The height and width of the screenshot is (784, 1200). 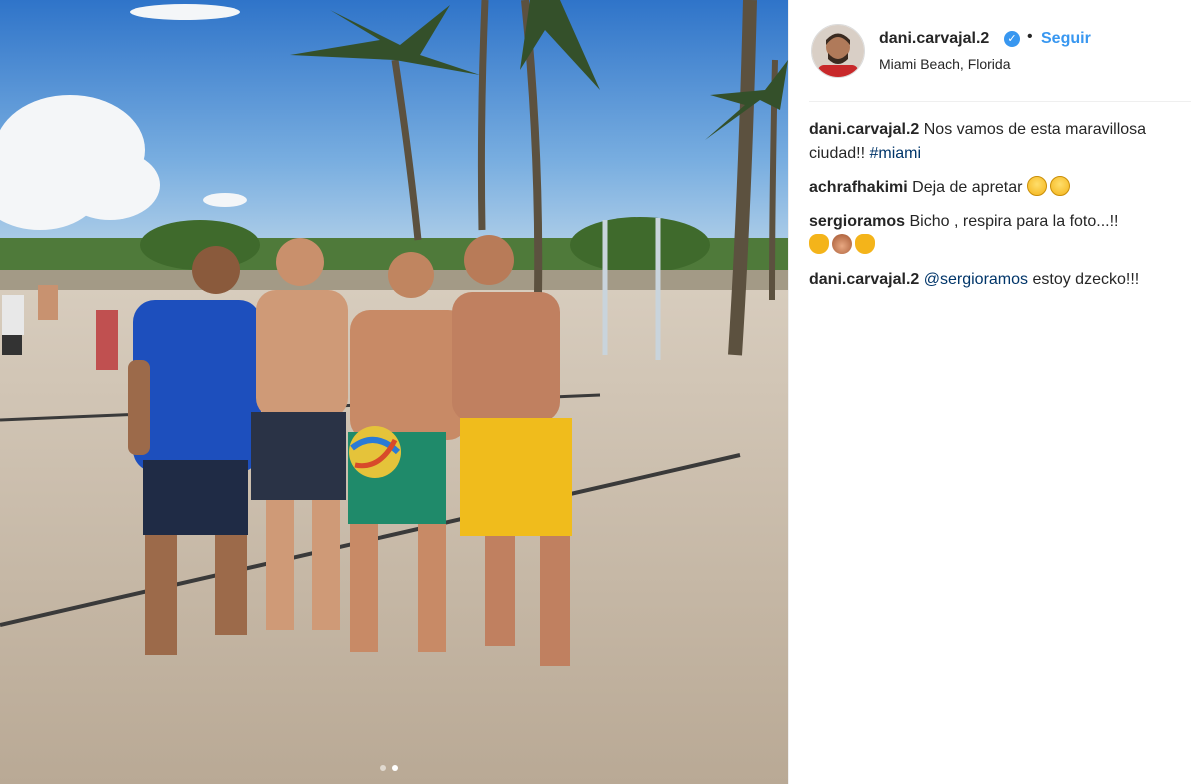 What do you see at coordinates (857, 221) in the screenshot?
I see `comment-username: sergioramos` at bounding box center [857, 221].